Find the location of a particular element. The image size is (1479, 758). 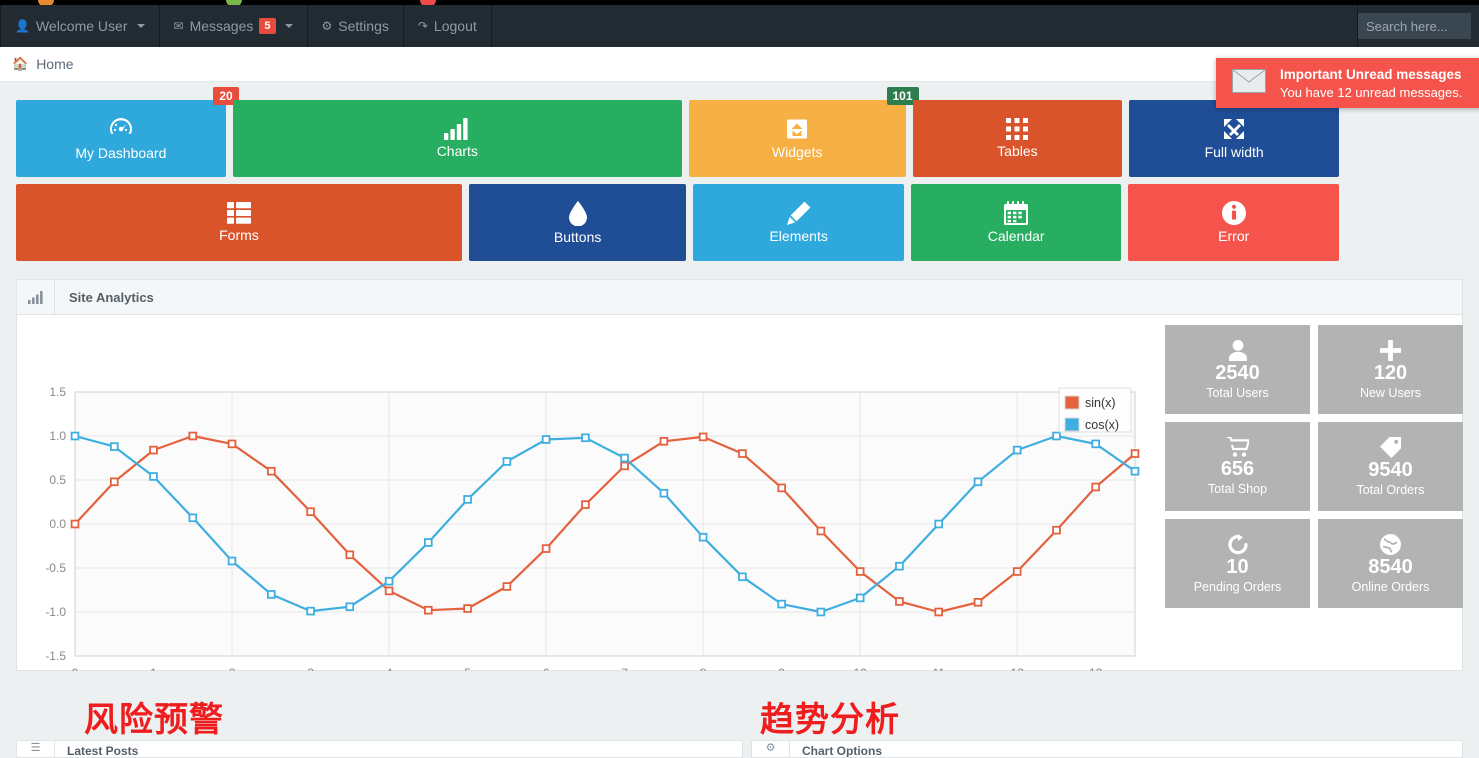

stat-label: Total Shop is located at coordinates (1237, 489).